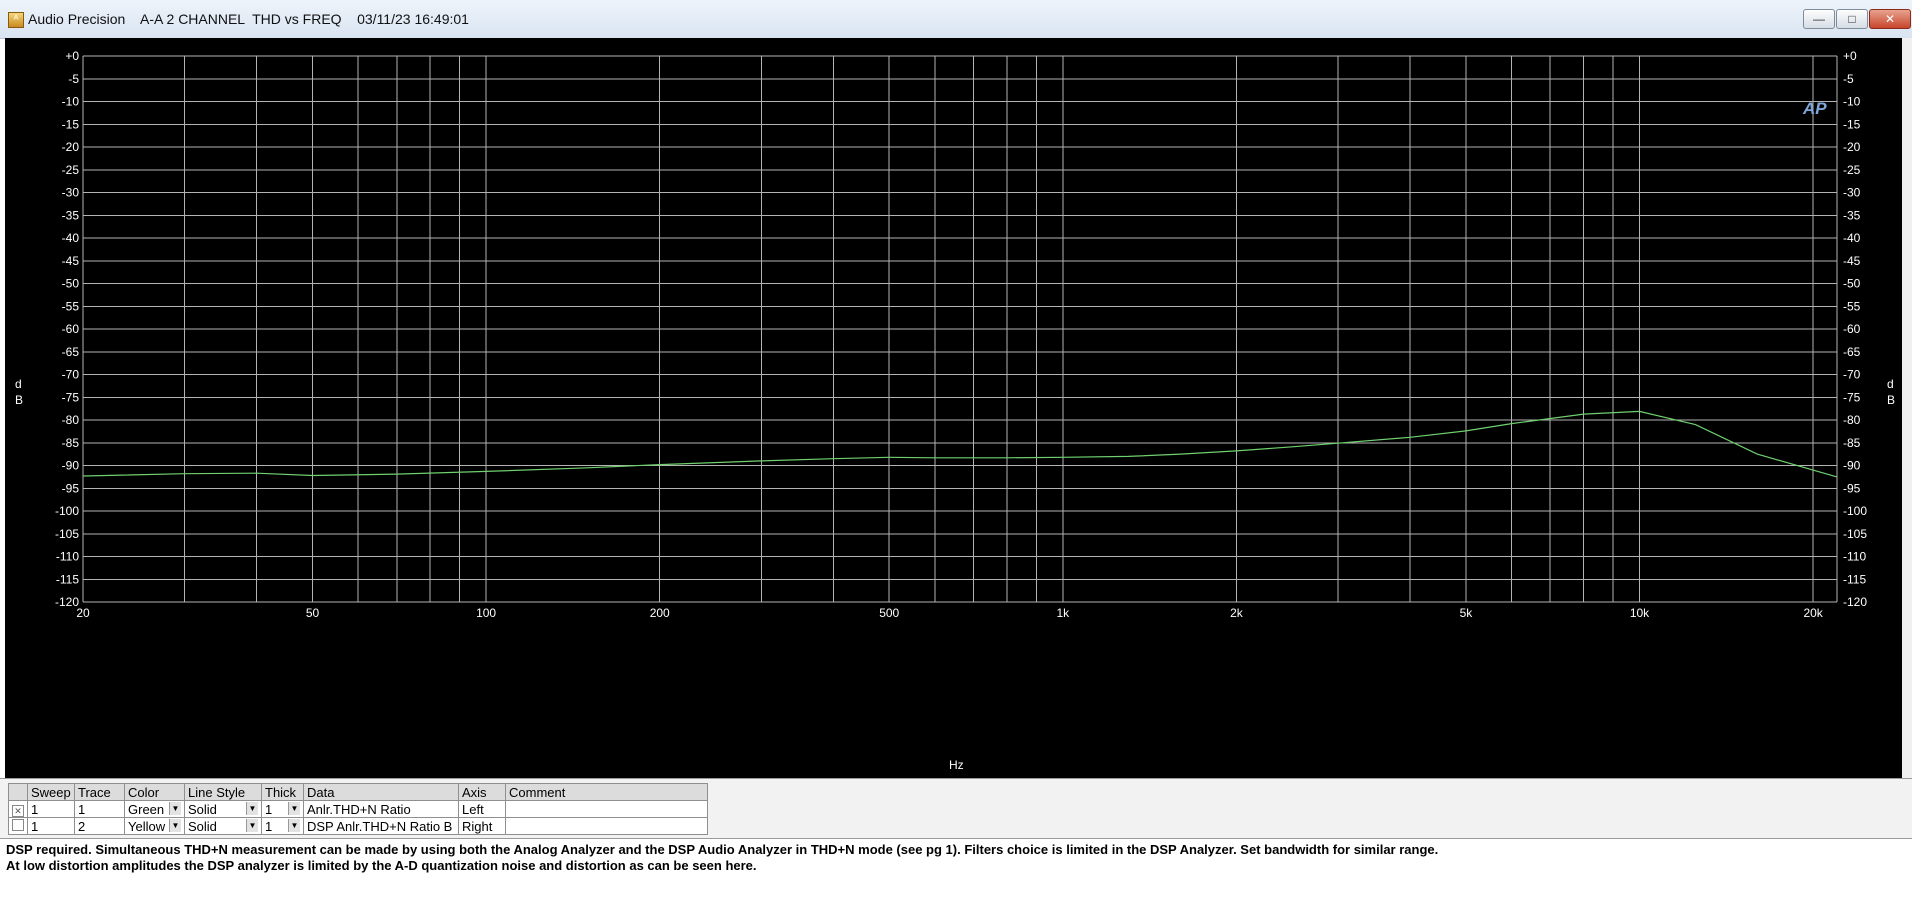  I want to click on app-icon: ᴬ, so click(16, 20).